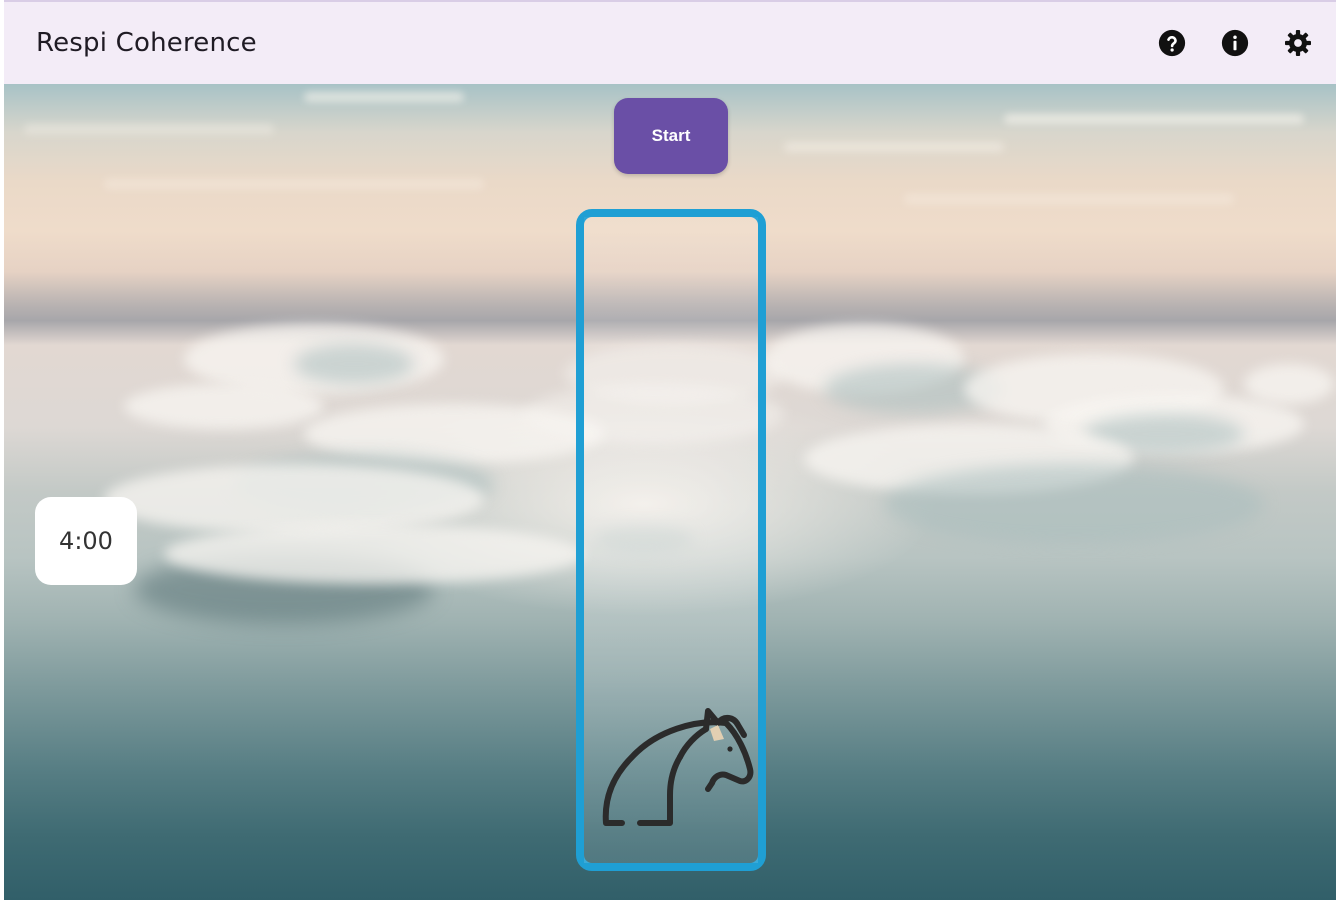 This screenshot has height=900, width=1336. What do you see at coordinates (678, 767) in the screenshot?
I see `horse-icon` at bounding box center [678, 767].